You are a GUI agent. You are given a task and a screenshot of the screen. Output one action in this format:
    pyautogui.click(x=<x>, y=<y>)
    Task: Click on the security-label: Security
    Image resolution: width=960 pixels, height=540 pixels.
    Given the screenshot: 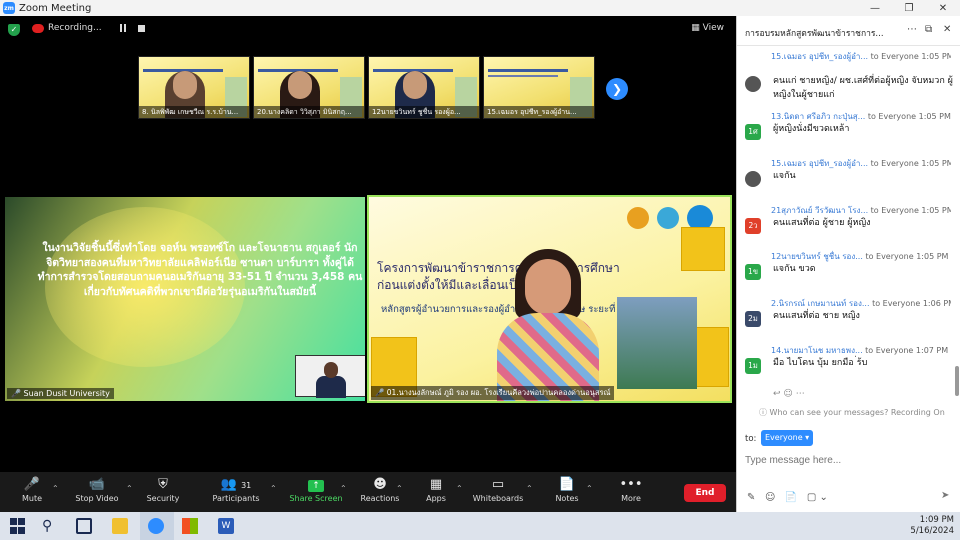 What is the action you would take?
    pyautogui.click(x=163, y=498)
    